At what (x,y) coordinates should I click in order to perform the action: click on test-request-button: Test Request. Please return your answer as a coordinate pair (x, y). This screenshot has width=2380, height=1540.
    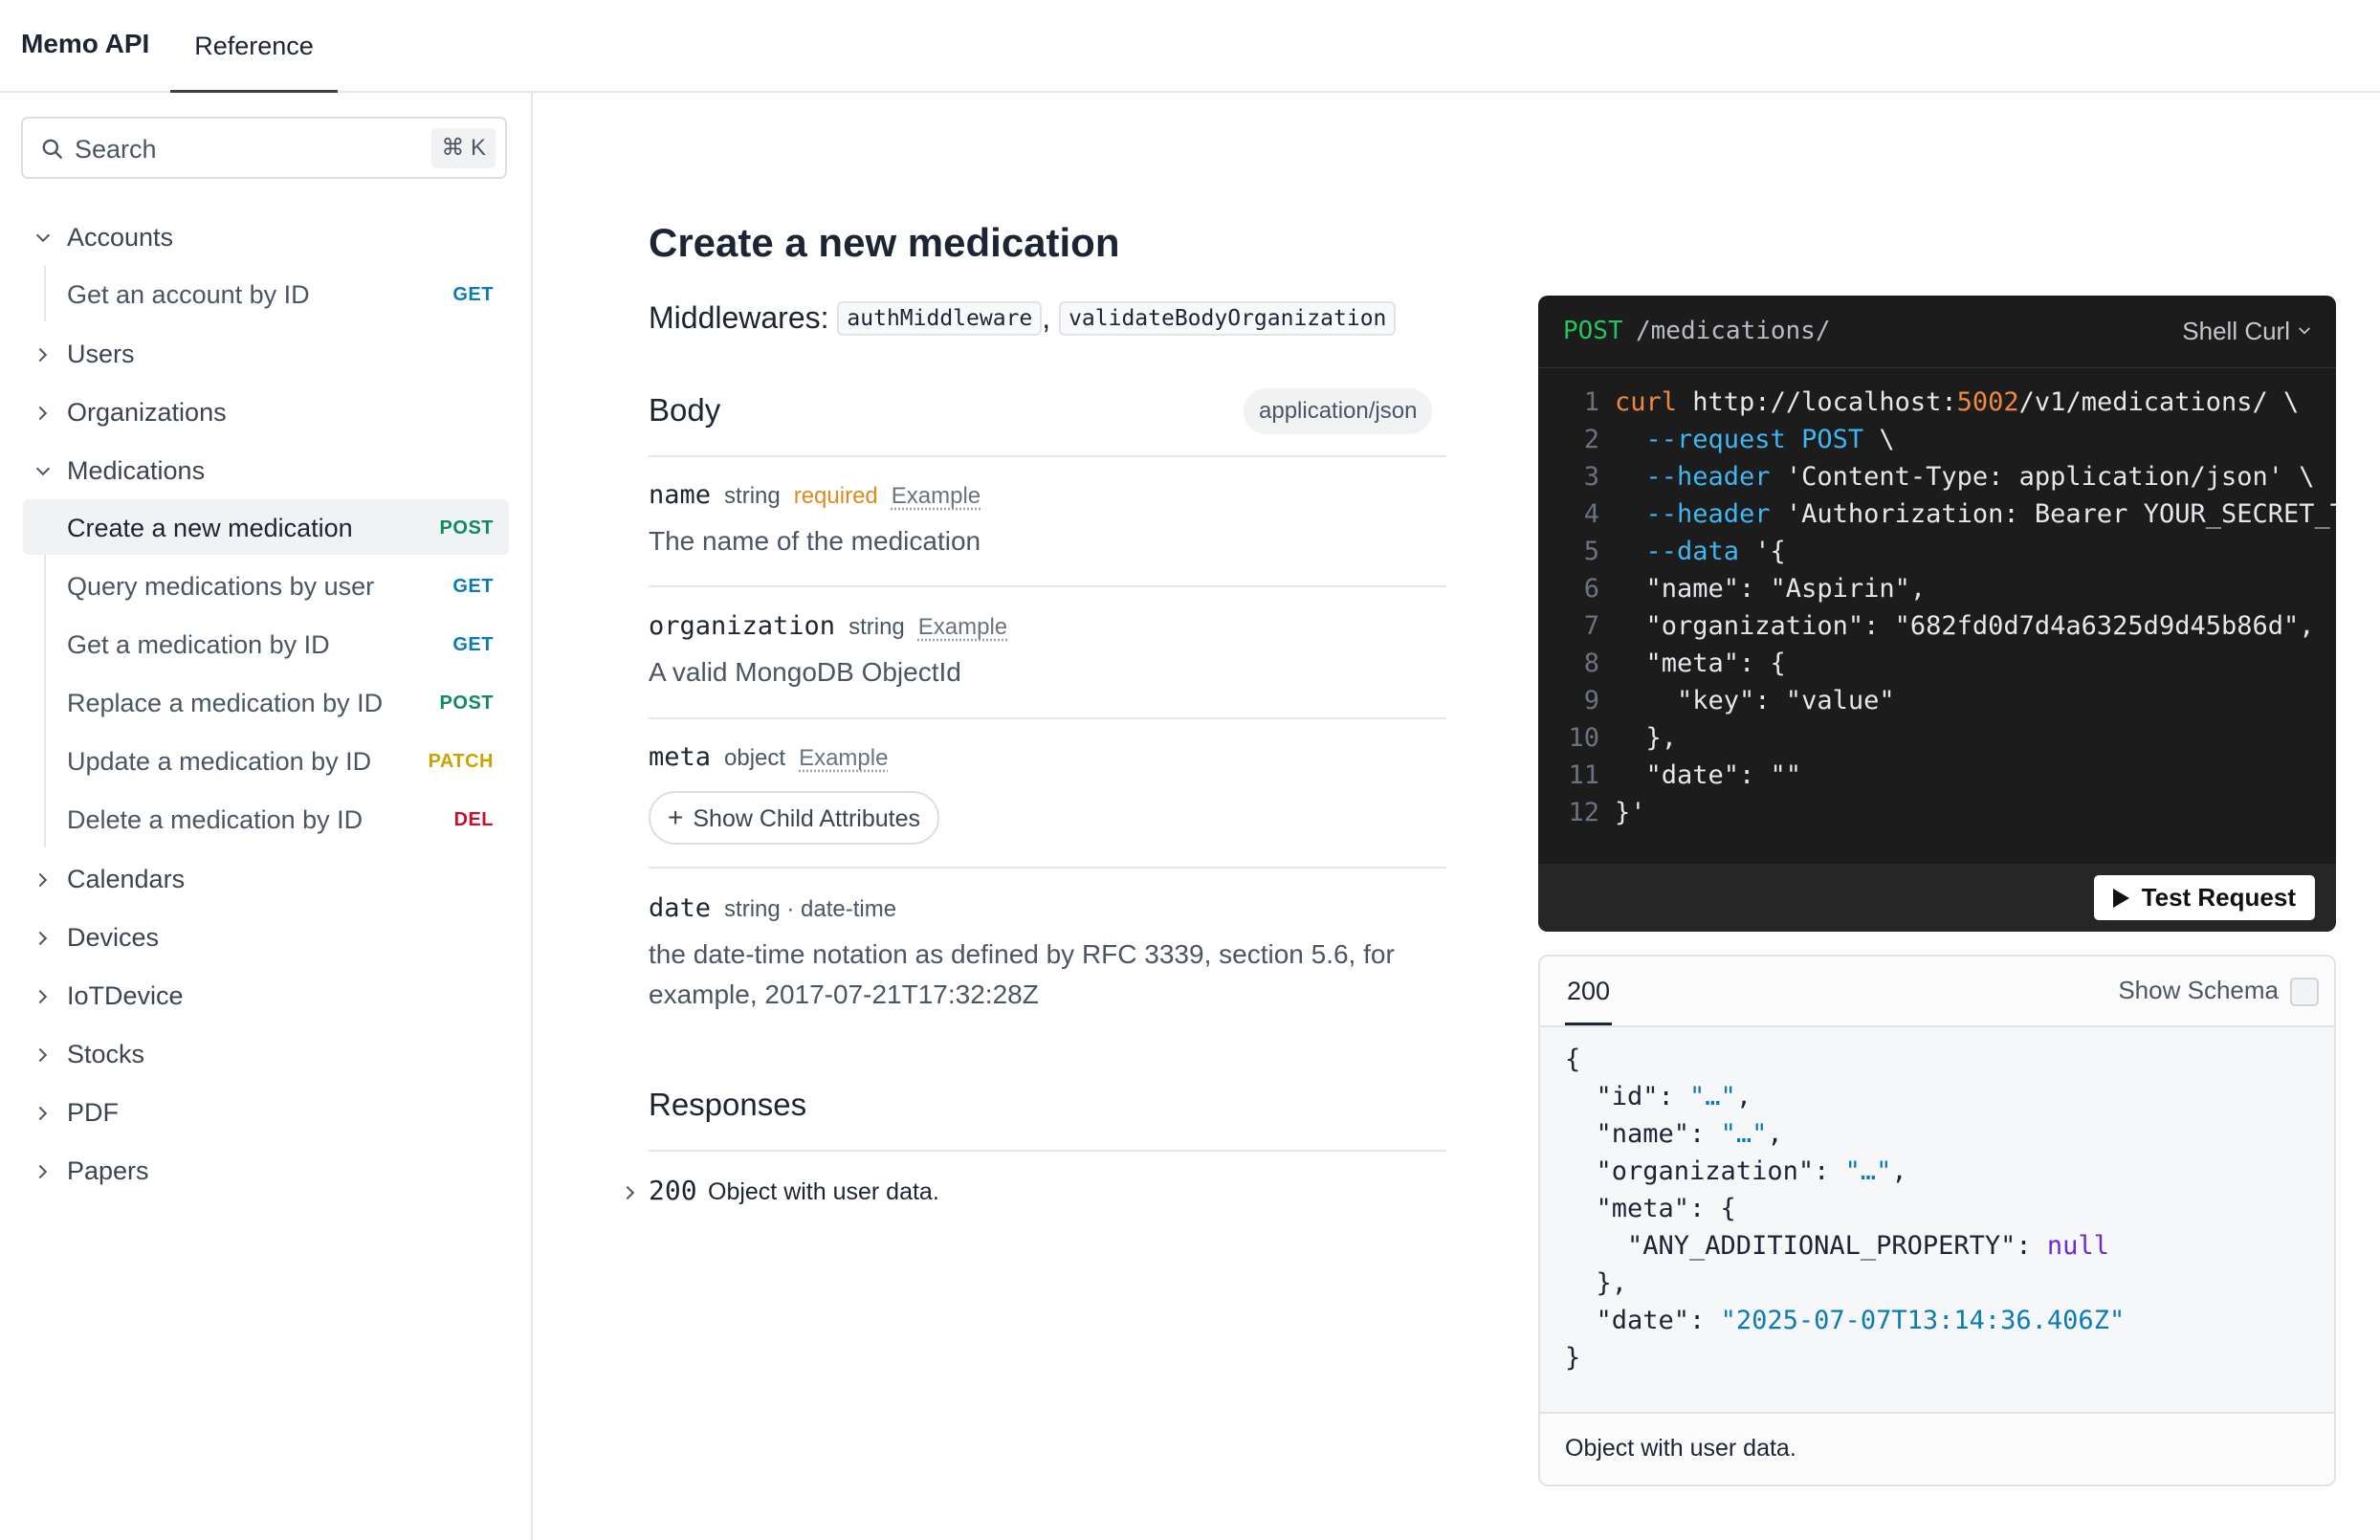
    Looking at the image, I should click on (2204, 897).